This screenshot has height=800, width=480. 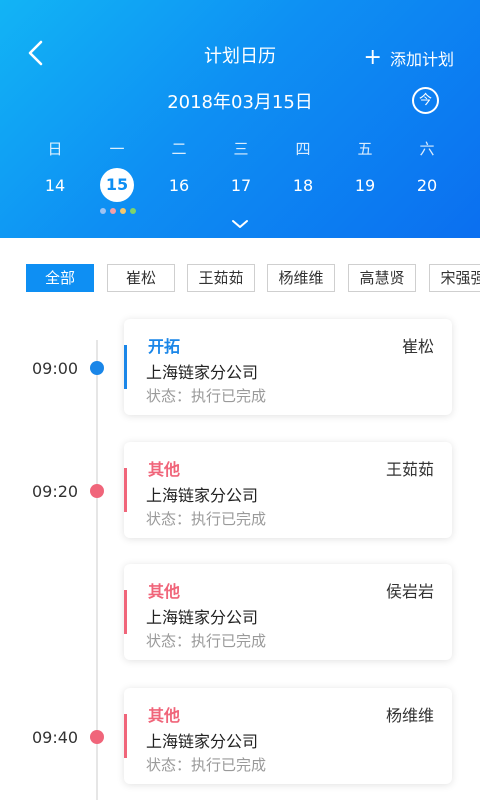 I want to click on plan-card: 开拓 崔松 上海链家分公司 状态：执行已完成, so click(x=288, y=367).